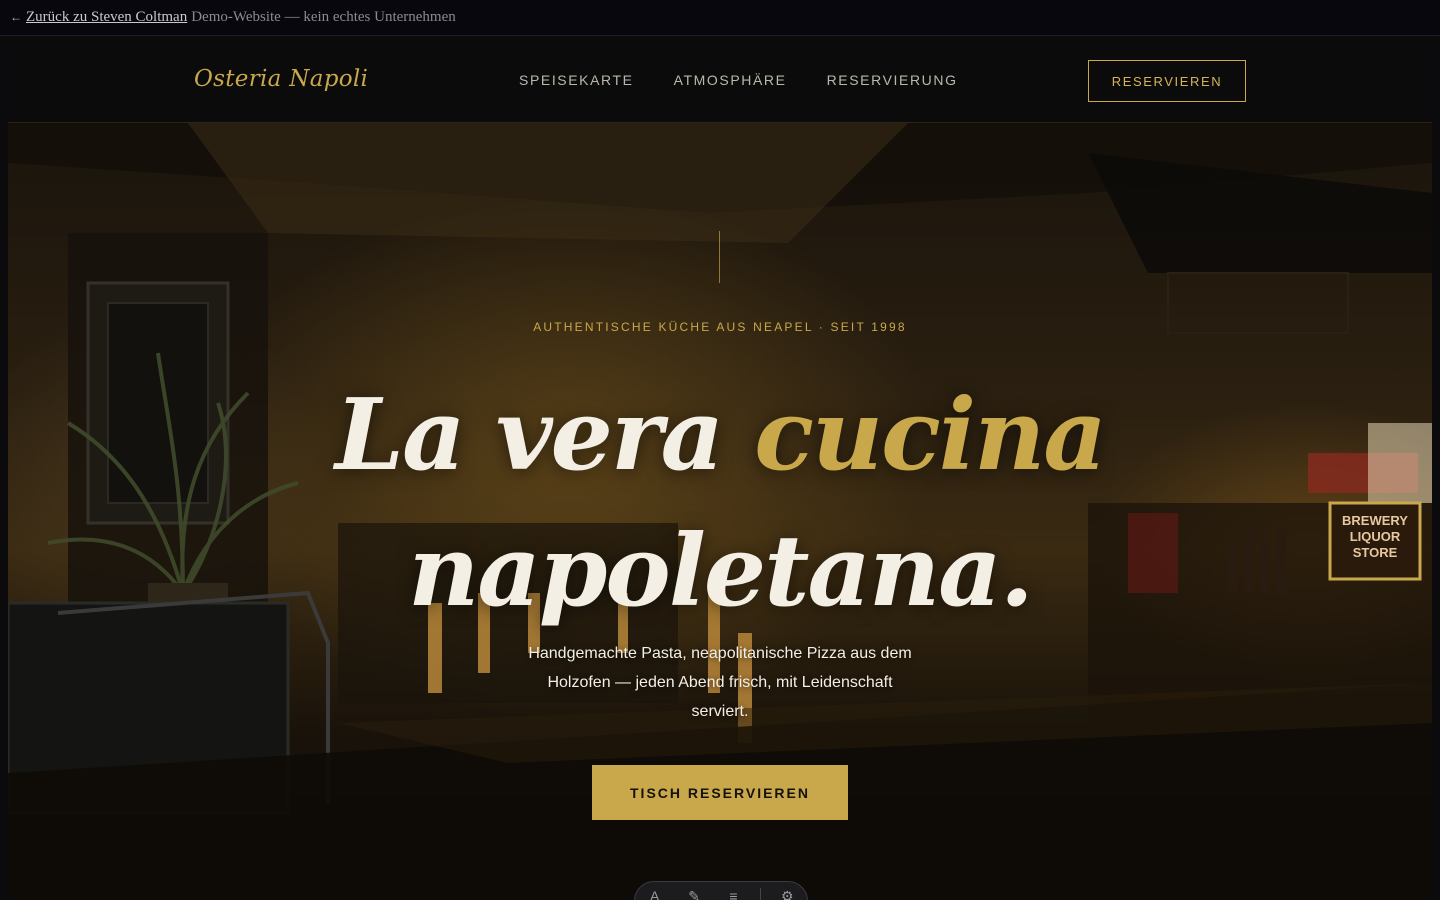 The width and height of the screenshot is (1440, 900). What do you see at coordinates (576, 80) in the screenshot?
I see `nav-link-speisekarte: SPEISEKARTE` at bounding box center [576, 80].